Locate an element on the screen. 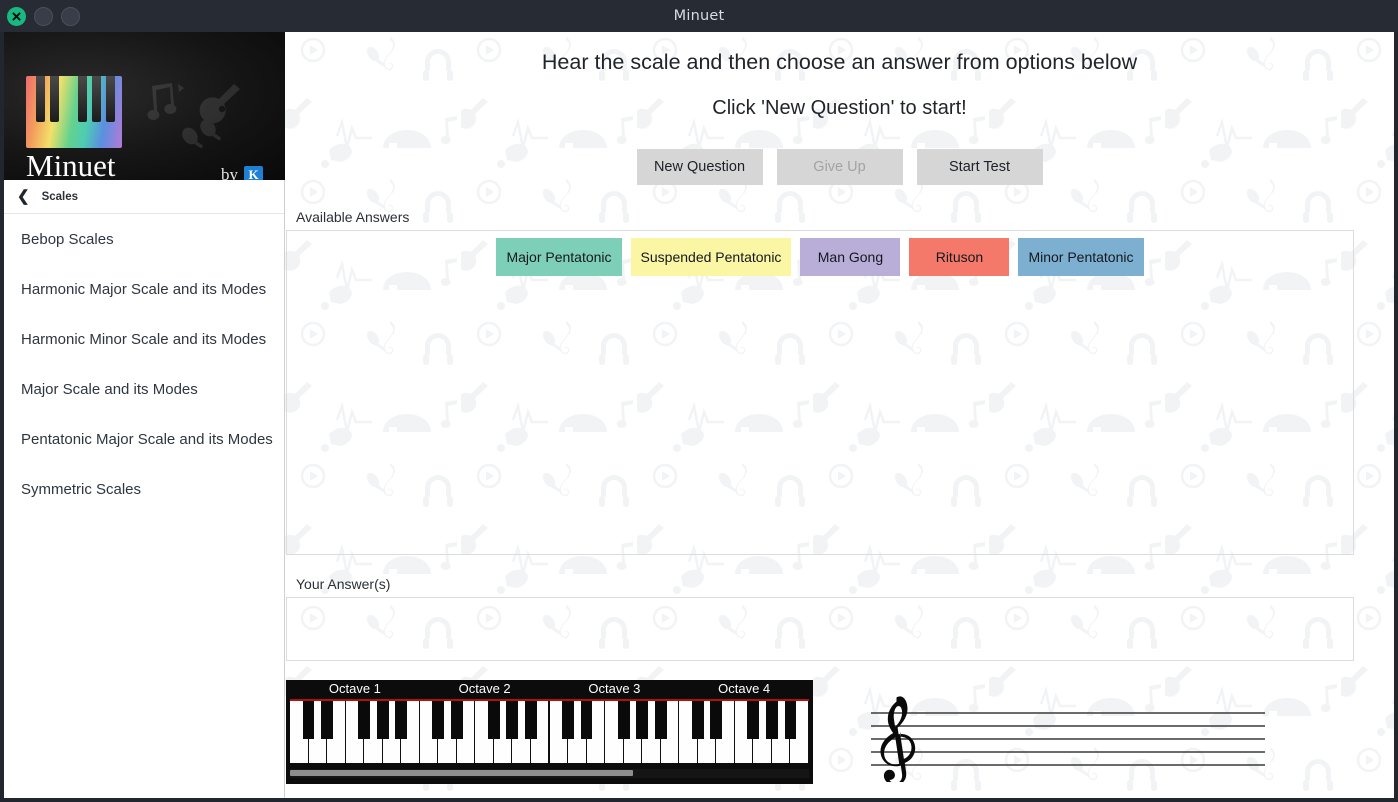 Image resolution: width=1398 pixels, height=802 pixels. chevron-left-icon: ❮ is located at coordinates (23, 196).